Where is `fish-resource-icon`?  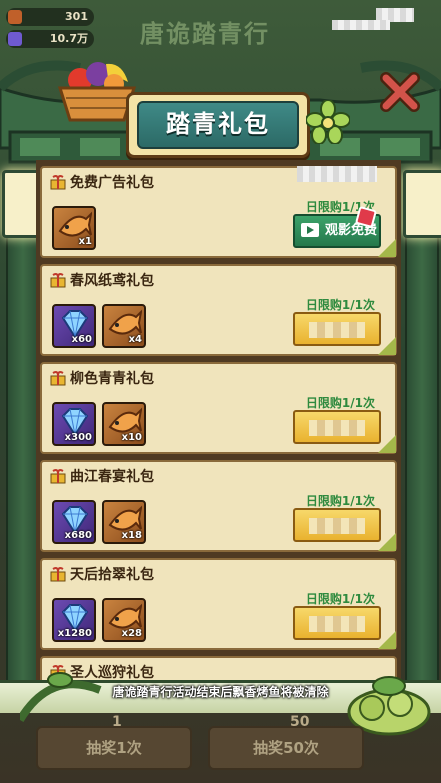
fish-resource-icon is located at coordinates (15, 17).